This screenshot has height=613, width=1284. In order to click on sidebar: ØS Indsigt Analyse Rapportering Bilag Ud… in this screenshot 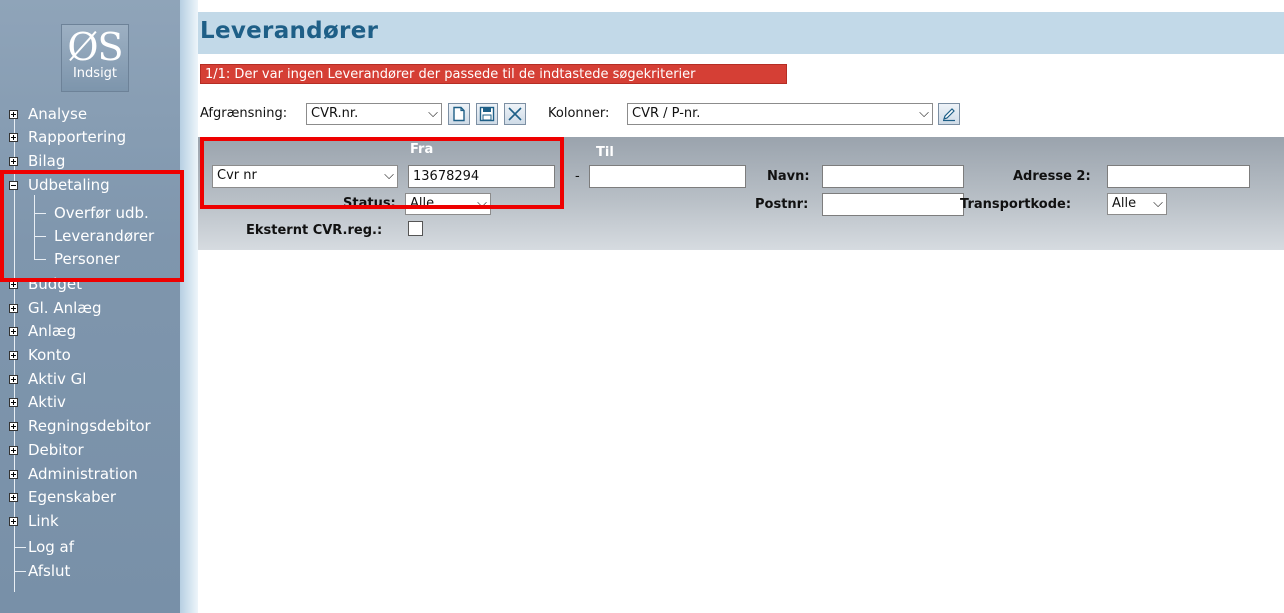, I will do `click(90, 306)`.